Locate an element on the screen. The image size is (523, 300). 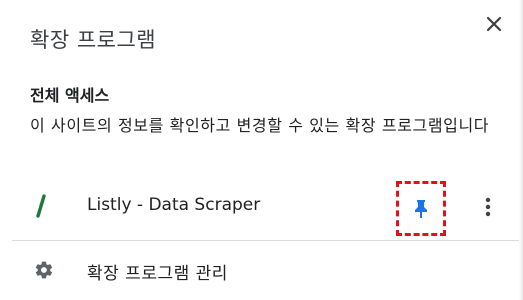
extension-name: Listly - Data Scraper is located at coordinates (174, 205).